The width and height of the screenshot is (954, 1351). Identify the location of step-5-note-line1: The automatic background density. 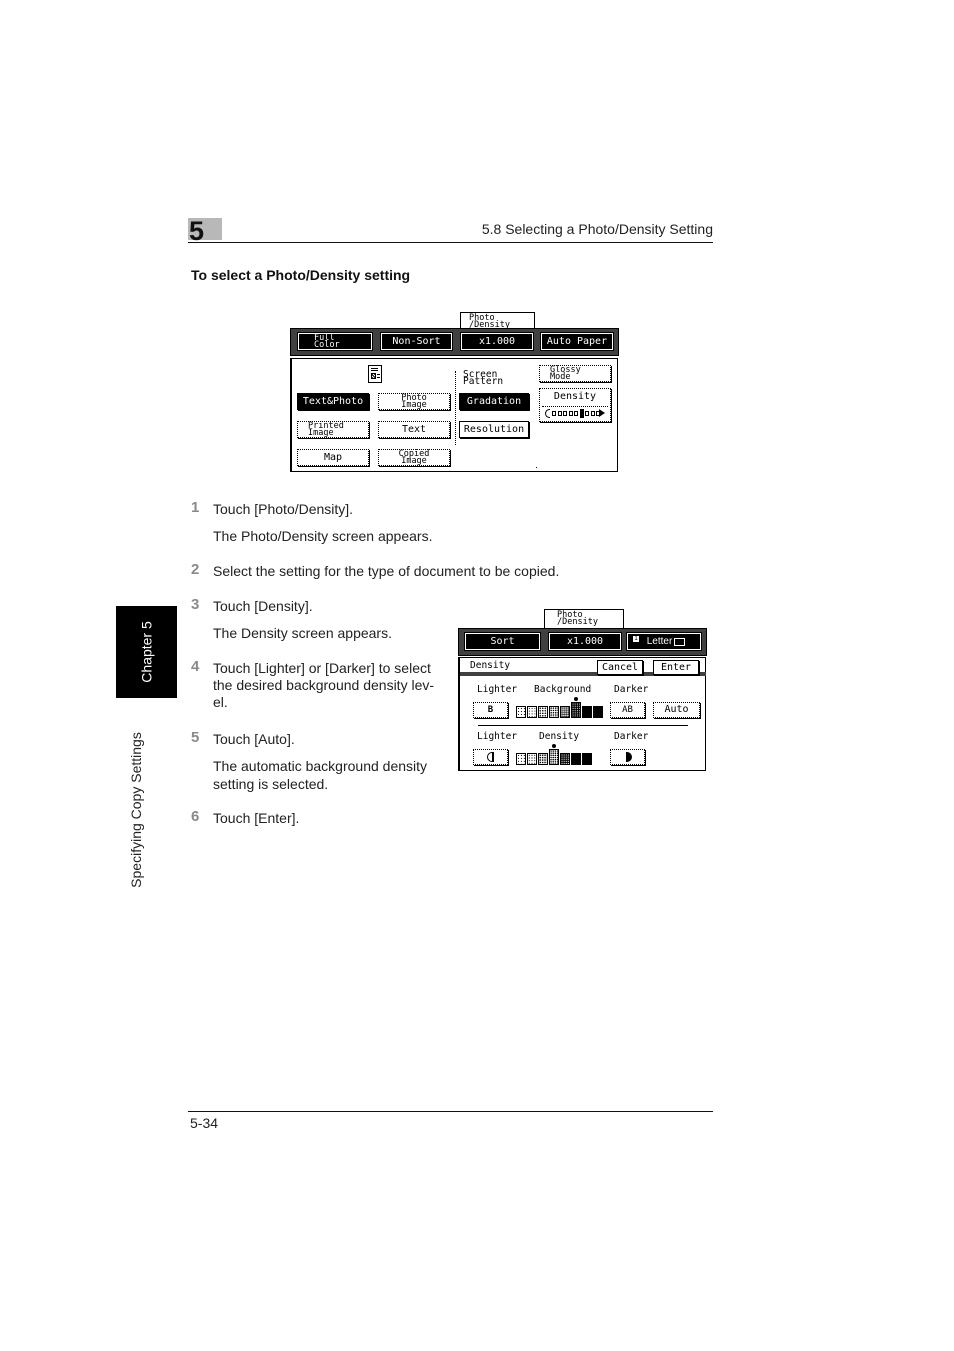
(320, 766).